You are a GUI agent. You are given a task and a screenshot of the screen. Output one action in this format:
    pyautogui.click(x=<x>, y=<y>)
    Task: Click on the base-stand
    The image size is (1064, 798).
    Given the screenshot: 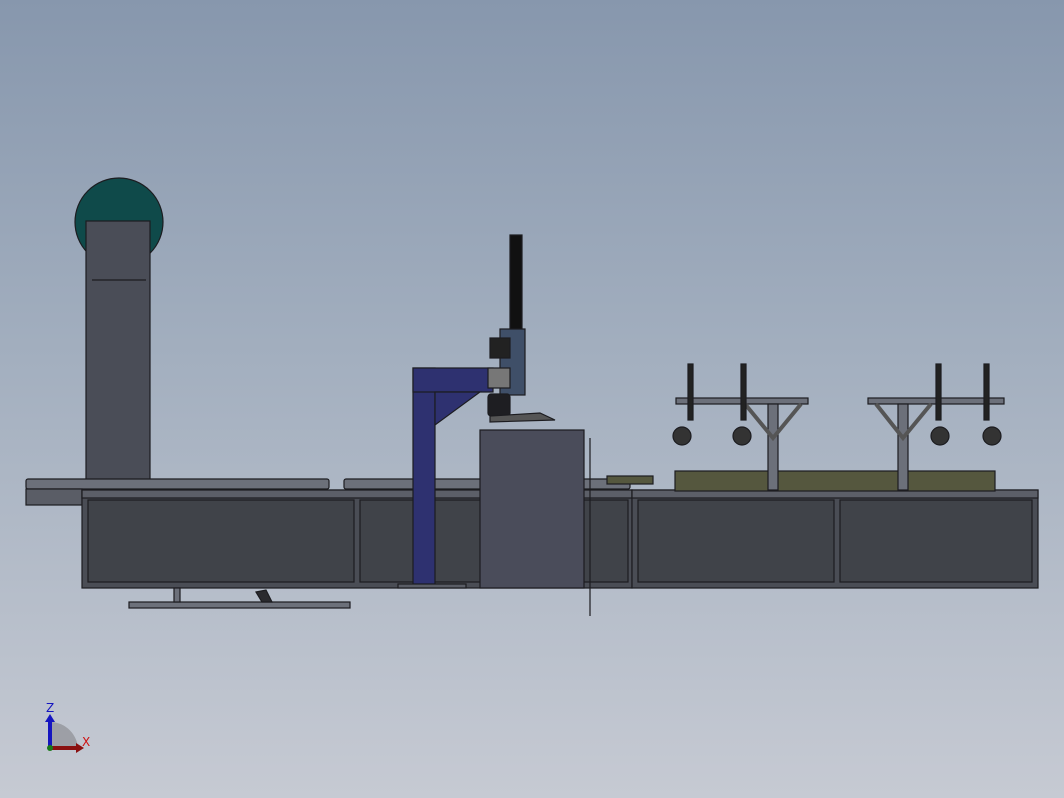 What is the action you would take?
    pyautogui.click(x=239, y=605)
    